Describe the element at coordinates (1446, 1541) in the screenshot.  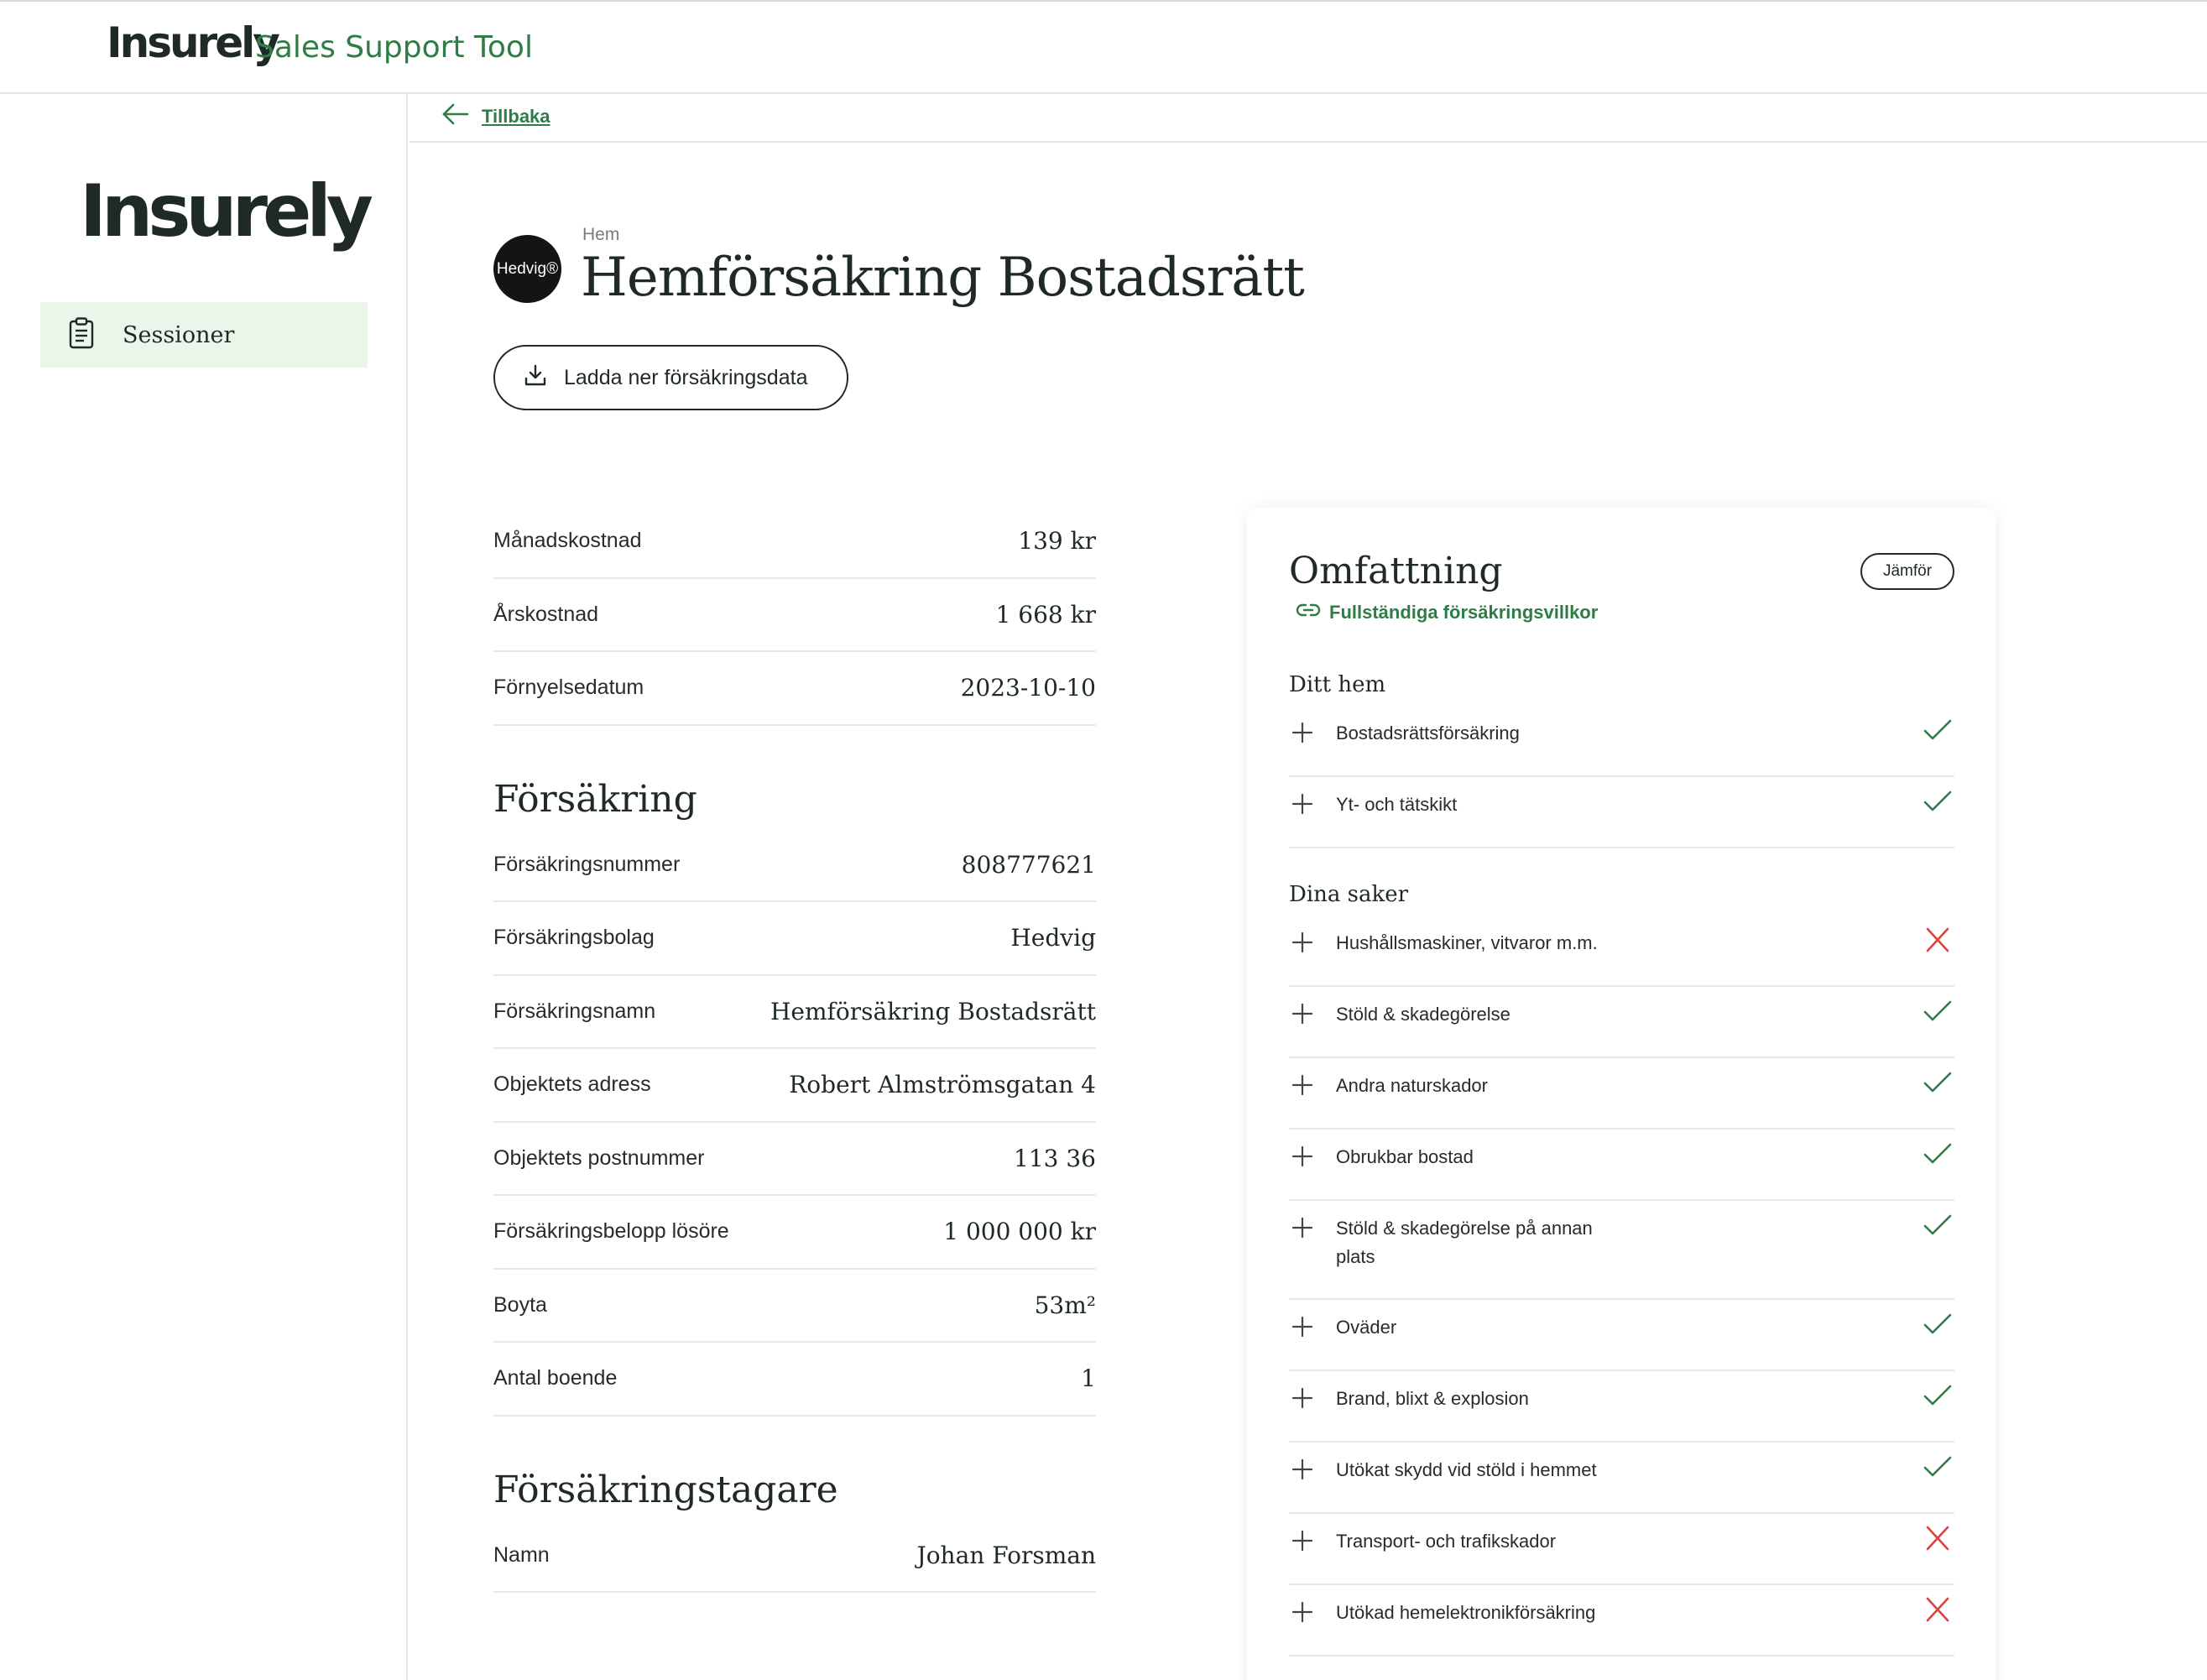
I see `coverage-item-label: Transport- och trafikskador` at that location.